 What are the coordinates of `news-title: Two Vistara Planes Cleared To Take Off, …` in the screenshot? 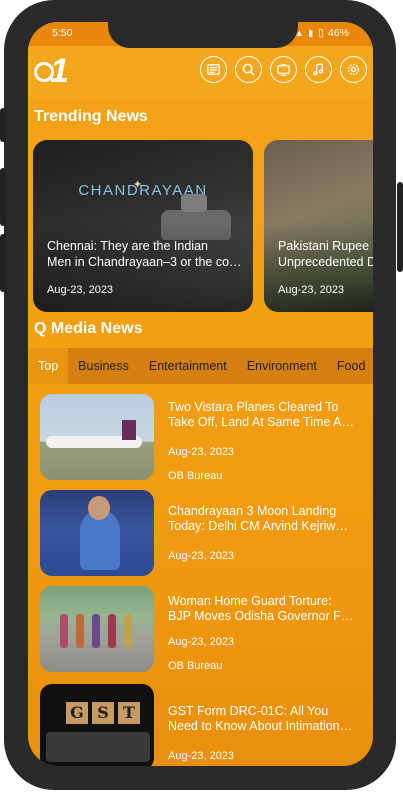 It's located at (261, 415).